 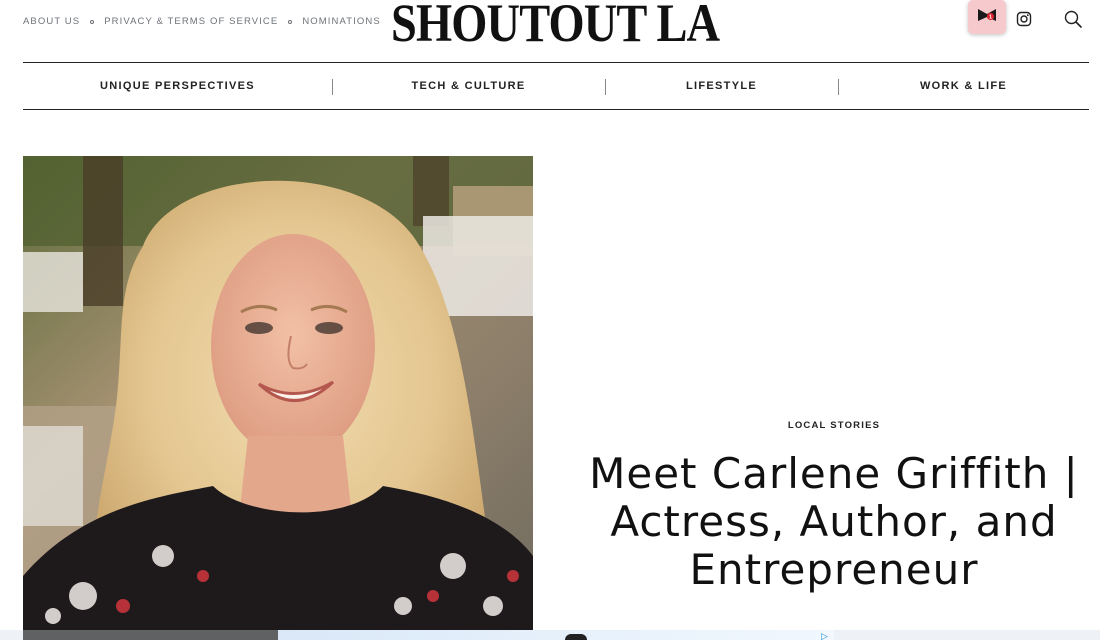 I want to click on nav-item-lifestyle: LIFESTYLE, so click(x=721, y=86).